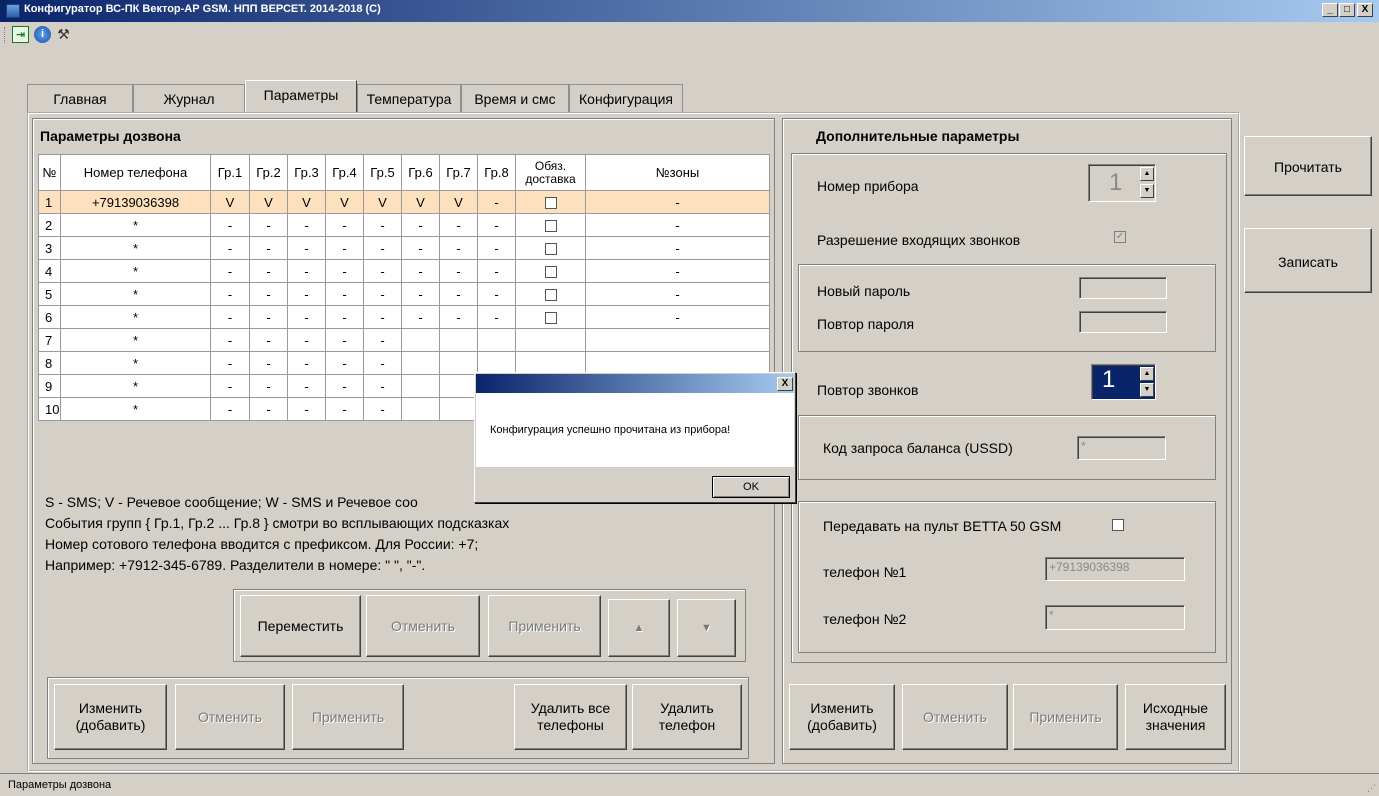 The width and height of the screenshot is (1379, 796). Describe the element at coordinates (1123, 322) in the screenshot. I see `repeat-password-field` at that location.